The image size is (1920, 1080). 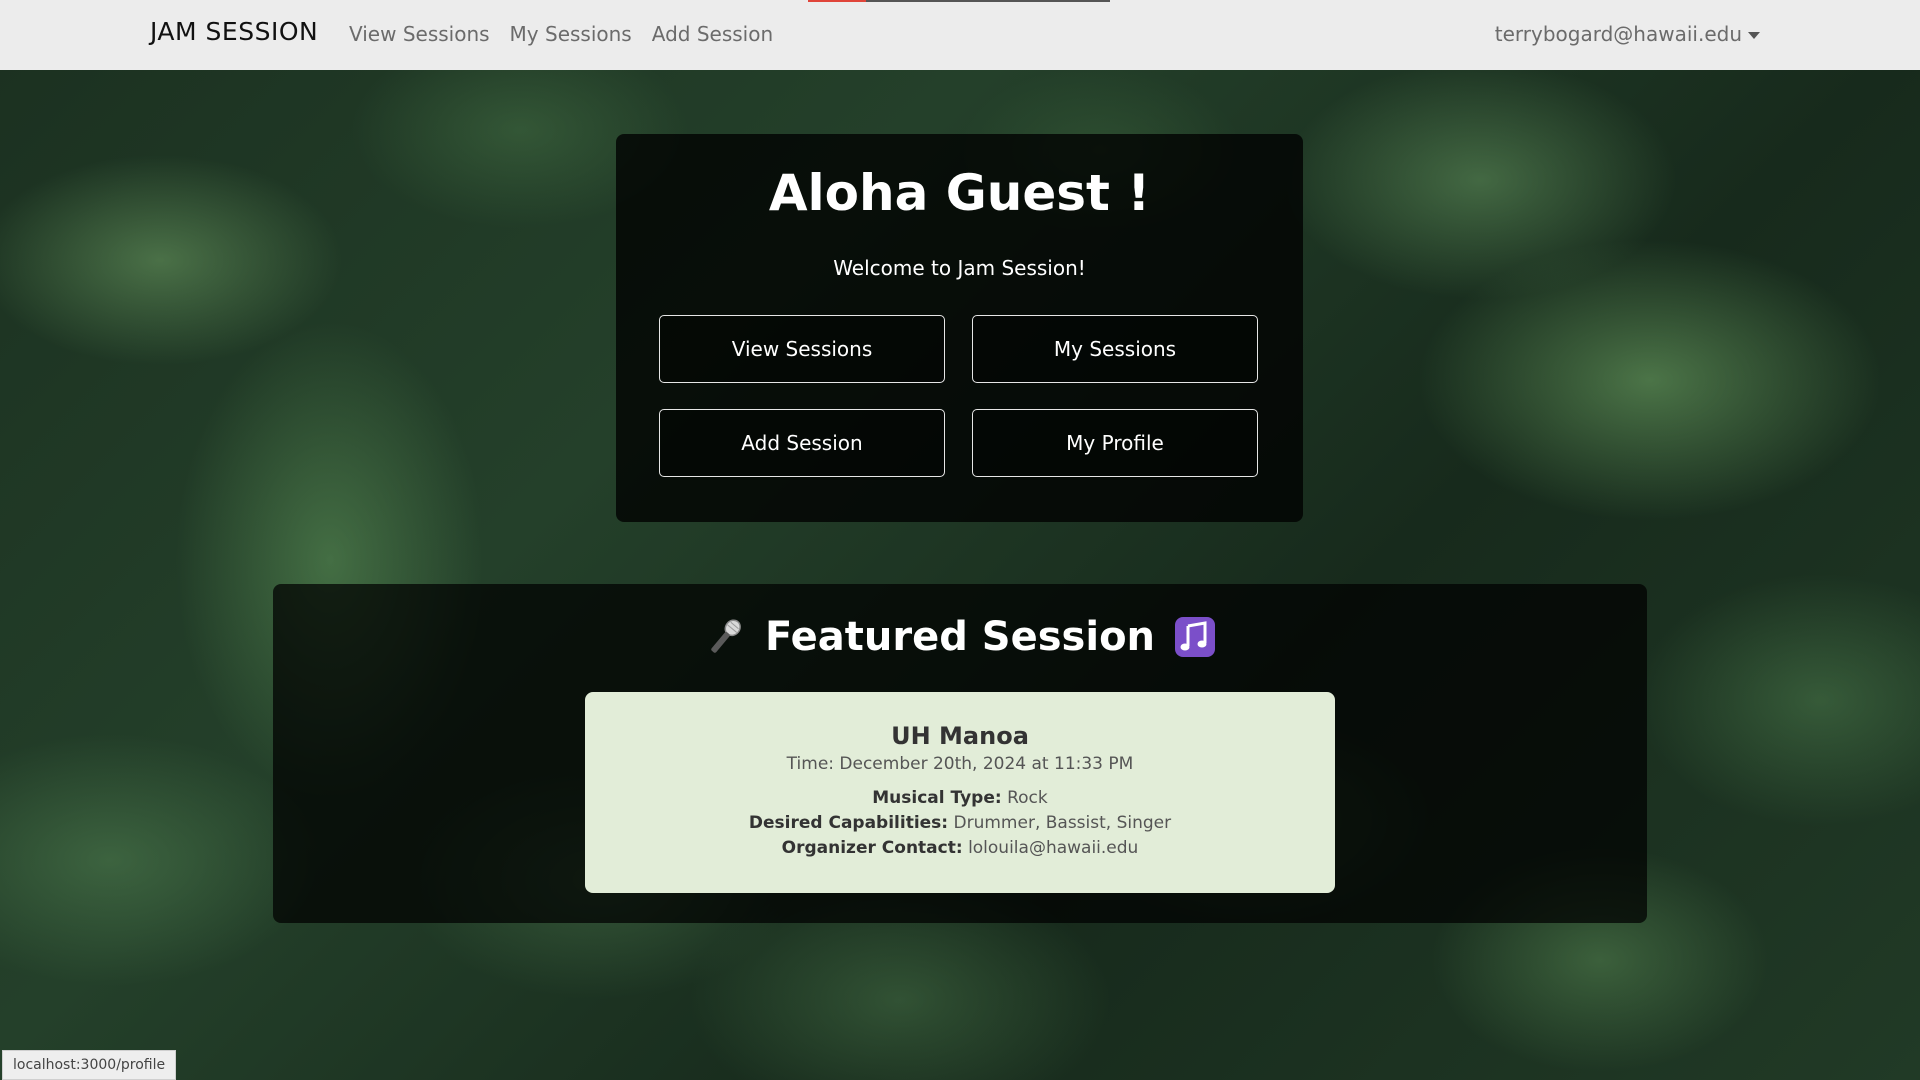 I want to click on session-time: Time: December 20th, 2024 at 11:33 PM, so click(x=960, y=764).